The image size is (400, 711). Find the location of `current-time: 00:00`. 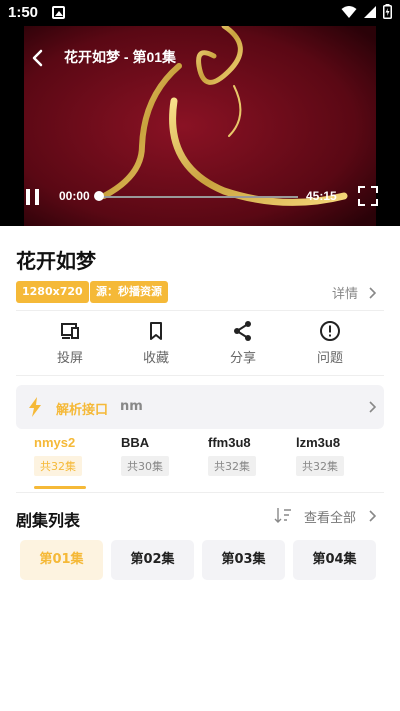

current-time: 00:00 is located at coordinates (74, 196).